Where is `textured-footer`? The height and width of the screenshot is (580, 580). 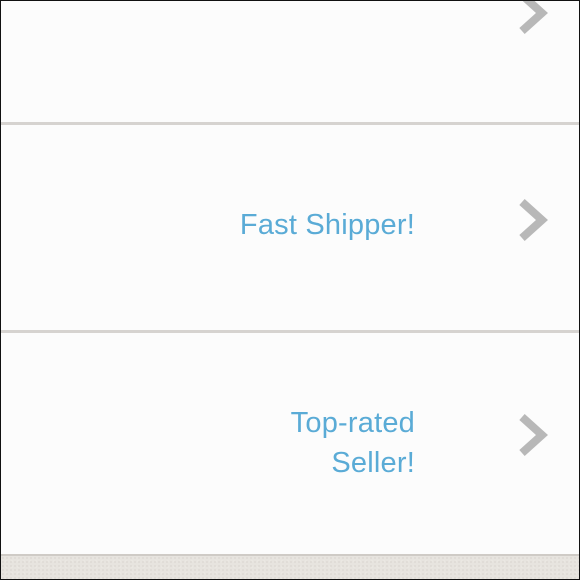
textured-footer is located at coordinates (290, 567).